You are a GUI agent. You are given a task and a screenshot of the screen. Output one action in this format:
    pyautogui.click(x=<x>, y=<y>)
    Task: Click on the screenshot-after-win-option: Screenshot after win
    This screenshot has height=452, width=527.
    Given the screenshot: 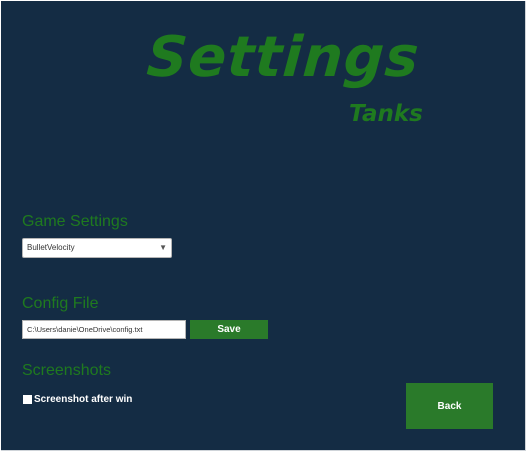 What is the action you would take?
    pyautogui.click(x=77, y=399)
    